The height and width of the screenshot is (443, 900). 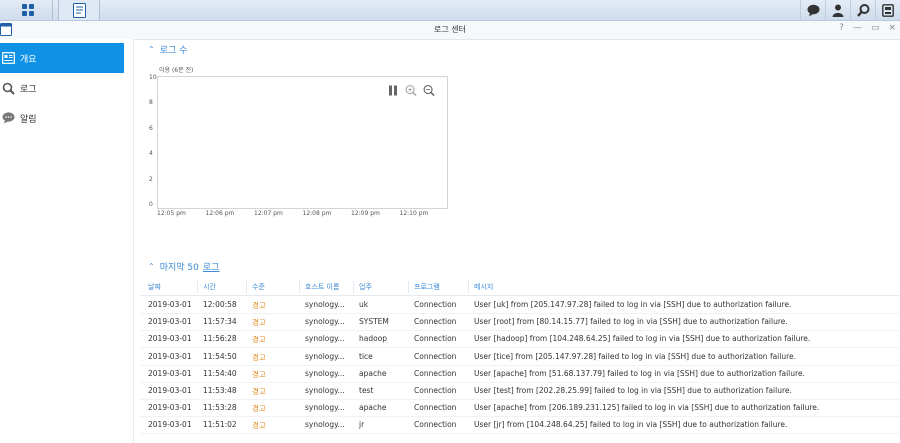 I want to click on widgets-icon, so click(x=888, y=10).